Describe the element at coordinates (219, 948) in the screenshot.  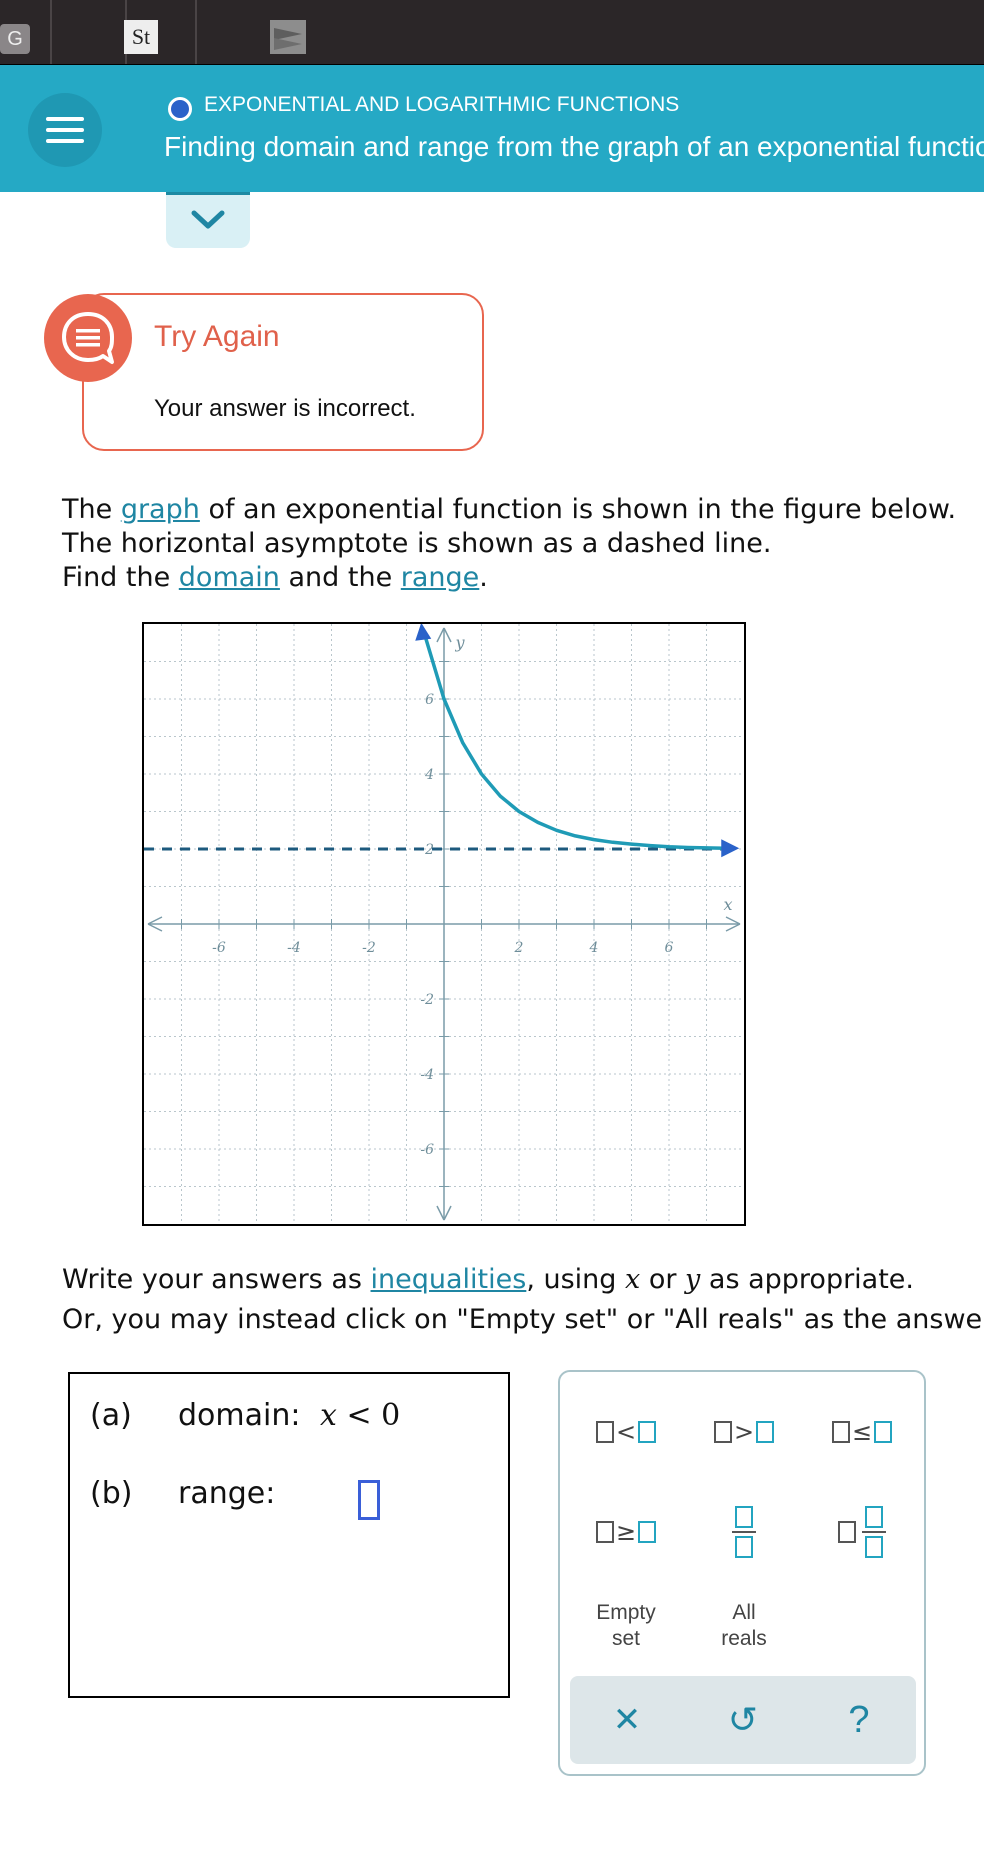
I see `x-tick-label: -6` at that location.